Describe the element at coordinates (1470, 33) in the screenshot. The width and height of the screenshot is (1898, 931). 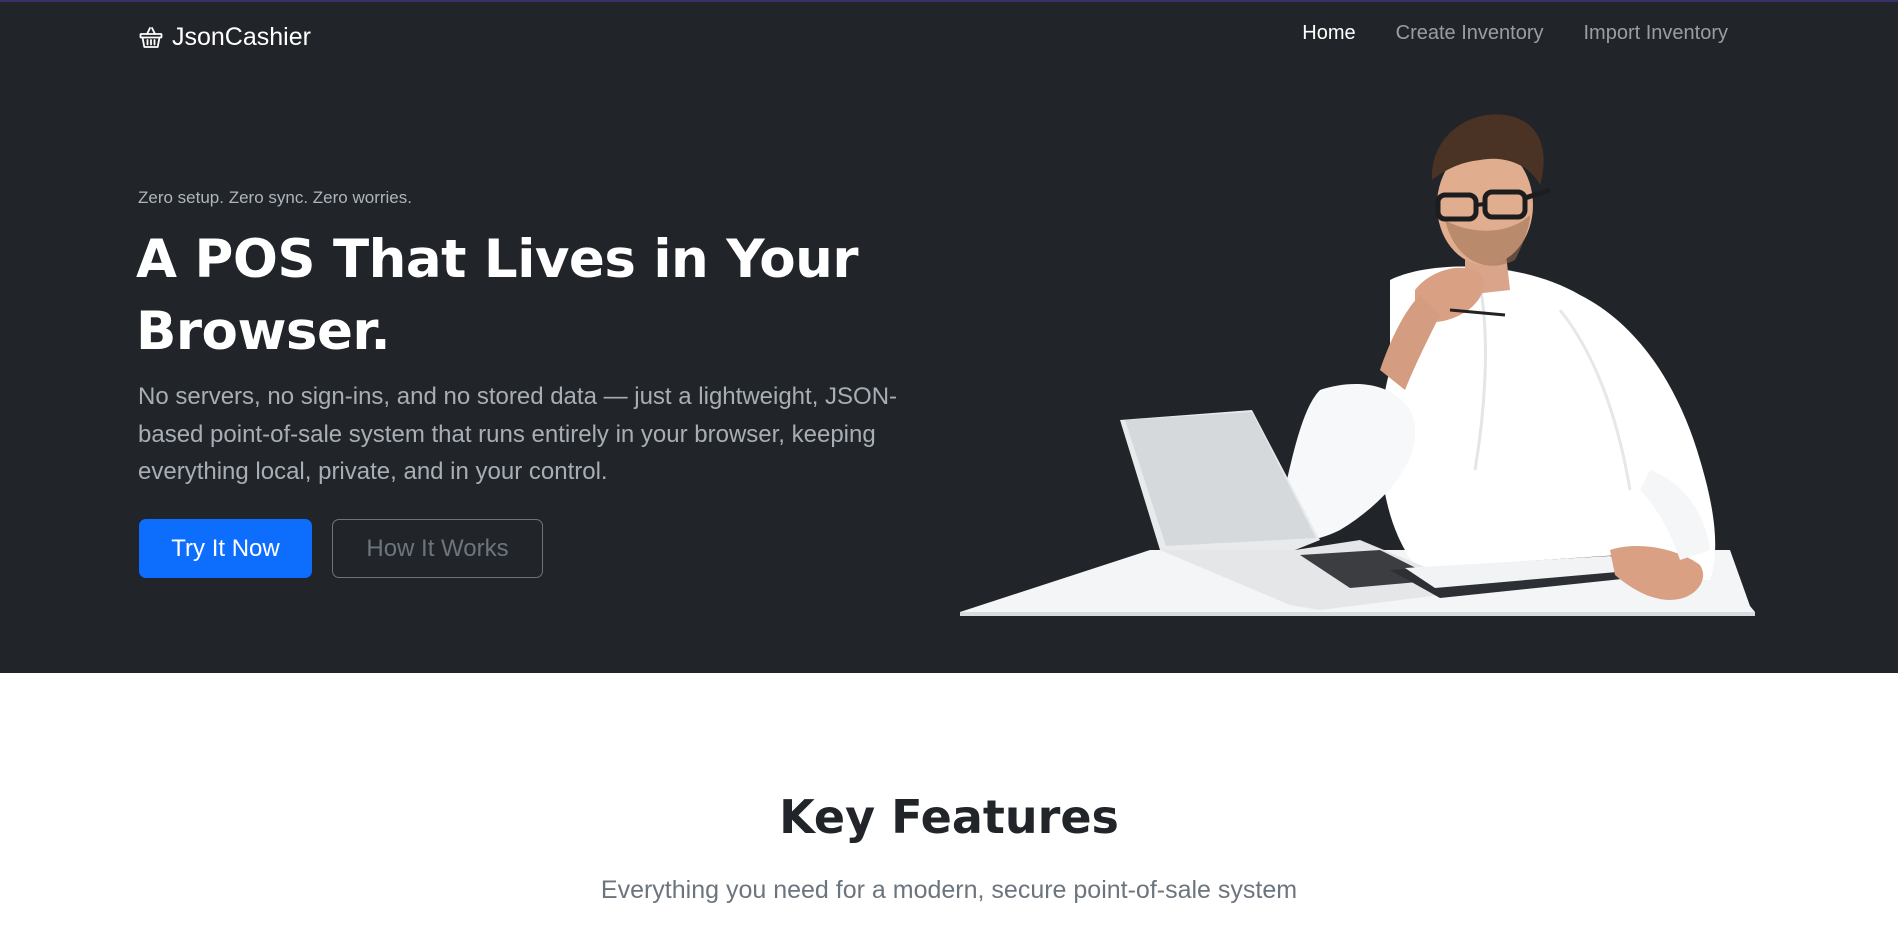
I see `nav-link-create-inventory: Create Inventory` at that location.